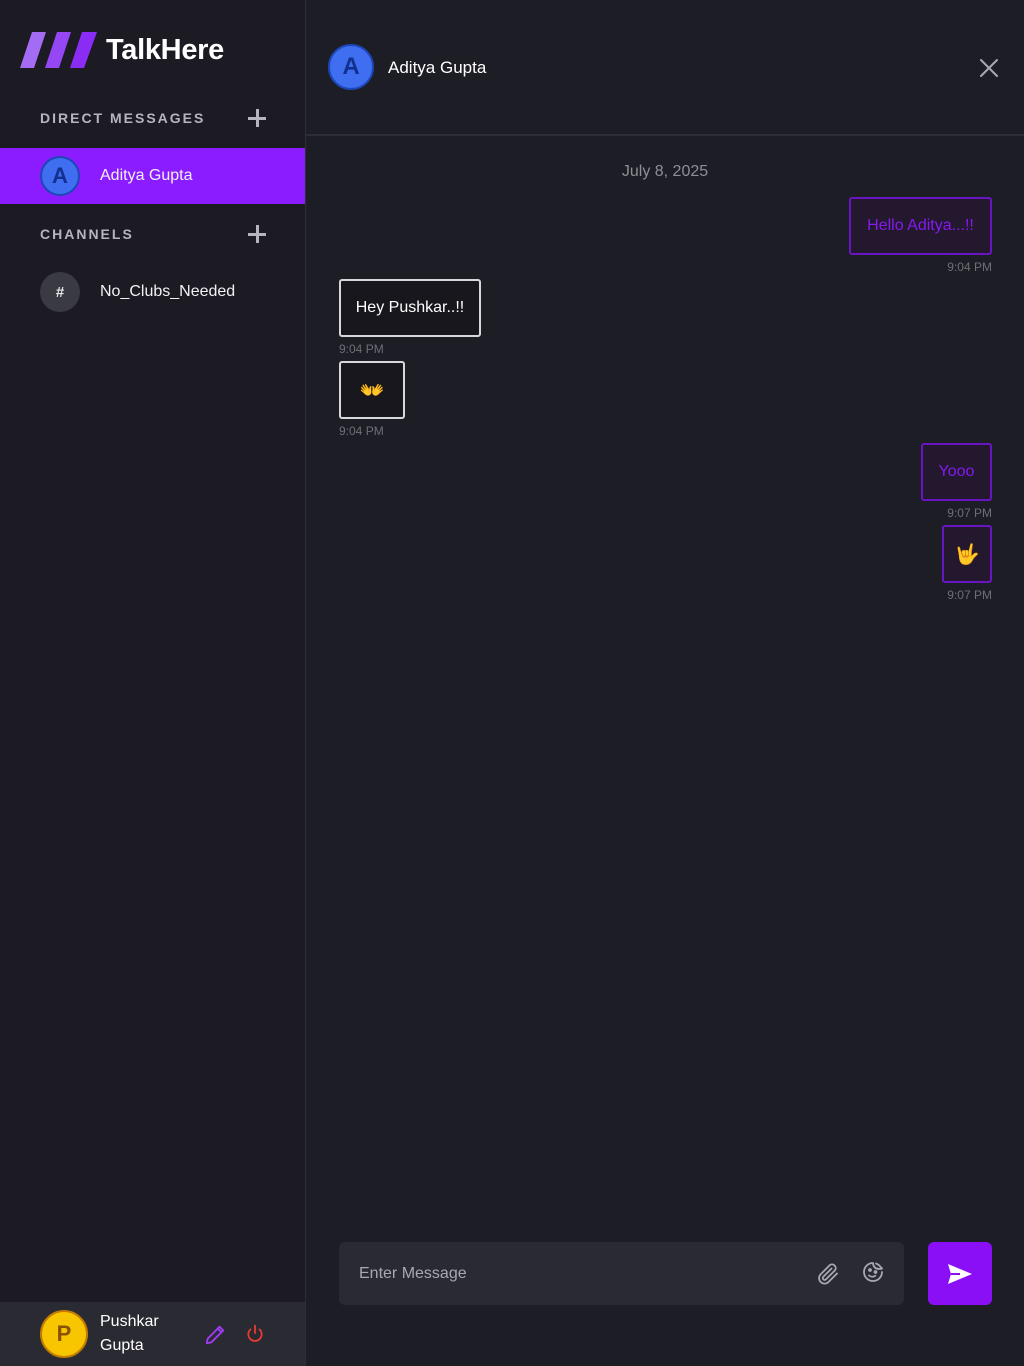 Image resolution: width=1024 pixels, height=1366 pixels. What do you see at coordinates (665, 68) in the screenshot?
I see `chat-header: A Aditya Gupta` at bounding box center [665, 68].